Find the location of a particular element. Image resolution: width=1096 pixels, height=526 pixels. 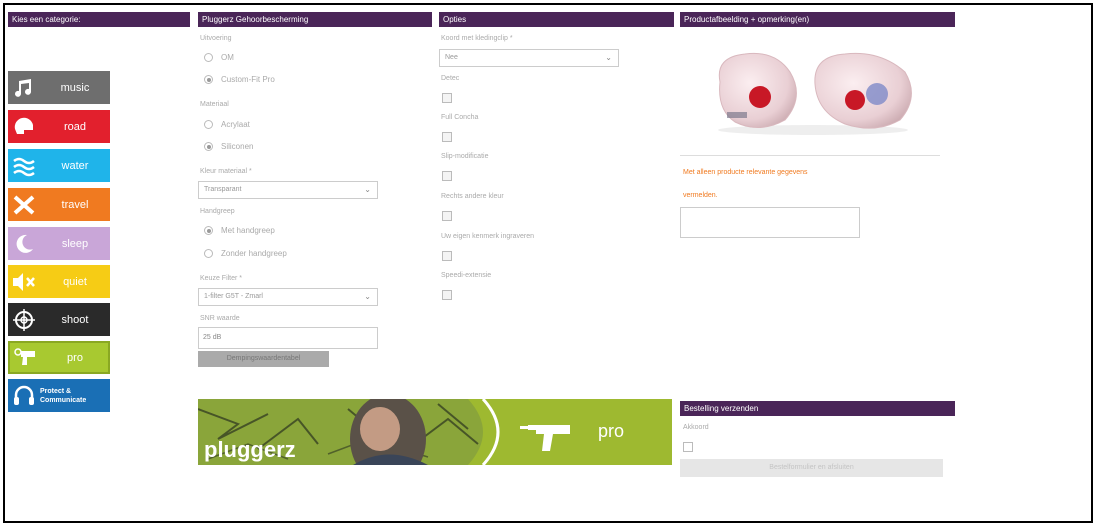

select-value: Nee is located at coordinates (451, 57).